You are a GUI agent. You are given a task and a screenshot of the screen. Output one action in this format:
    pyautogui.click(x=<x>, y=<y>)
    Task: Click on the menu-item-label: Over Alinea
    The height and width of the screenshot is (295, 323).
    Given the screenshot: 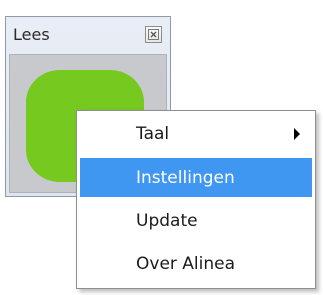 What is the action you would take?
    pyautogui.click(x=186, y=263)
    